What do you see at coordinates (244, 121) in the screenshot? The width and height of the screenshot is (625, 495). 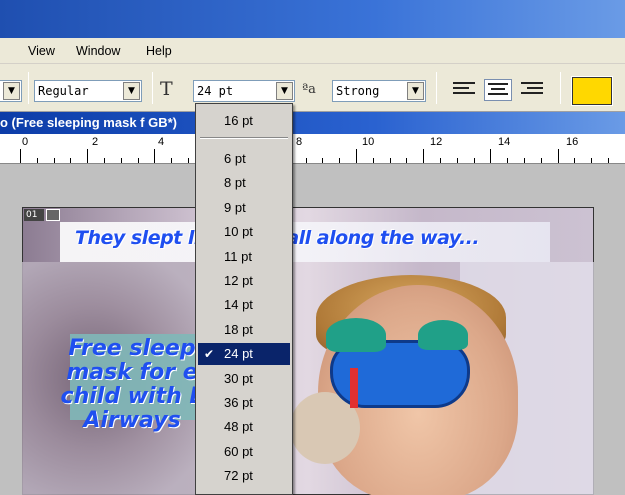 I see `size-option-recent: 16 pt` at bounding box center [244, 121].